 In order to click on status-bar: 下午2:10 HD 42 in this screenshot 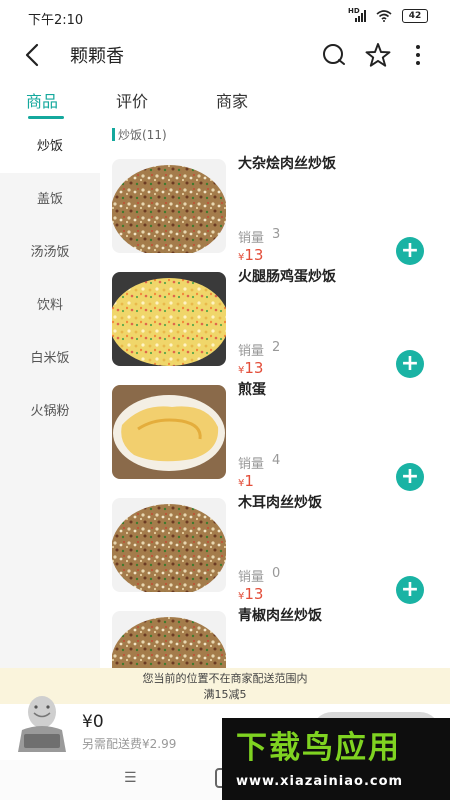, I will do `click(225, 16)`.